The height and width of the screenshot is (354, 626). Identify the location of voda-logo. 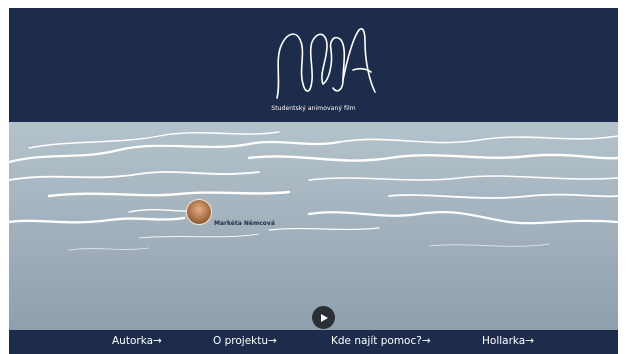
(325, 61).